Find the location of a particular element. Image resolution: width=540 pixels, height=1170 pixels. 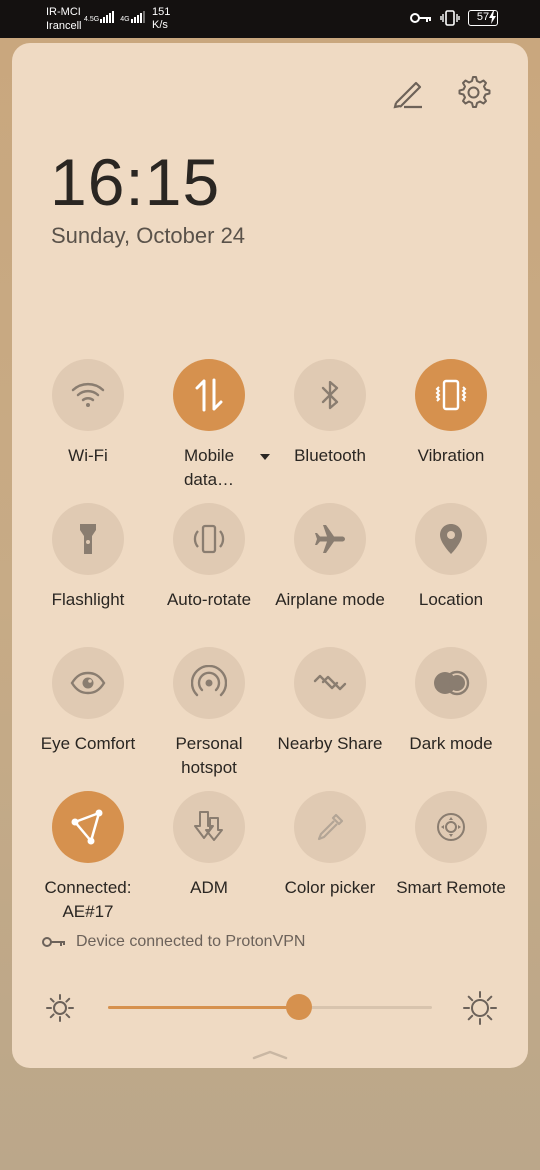

tile-label: Color picker is located at coordinates (330, 887).